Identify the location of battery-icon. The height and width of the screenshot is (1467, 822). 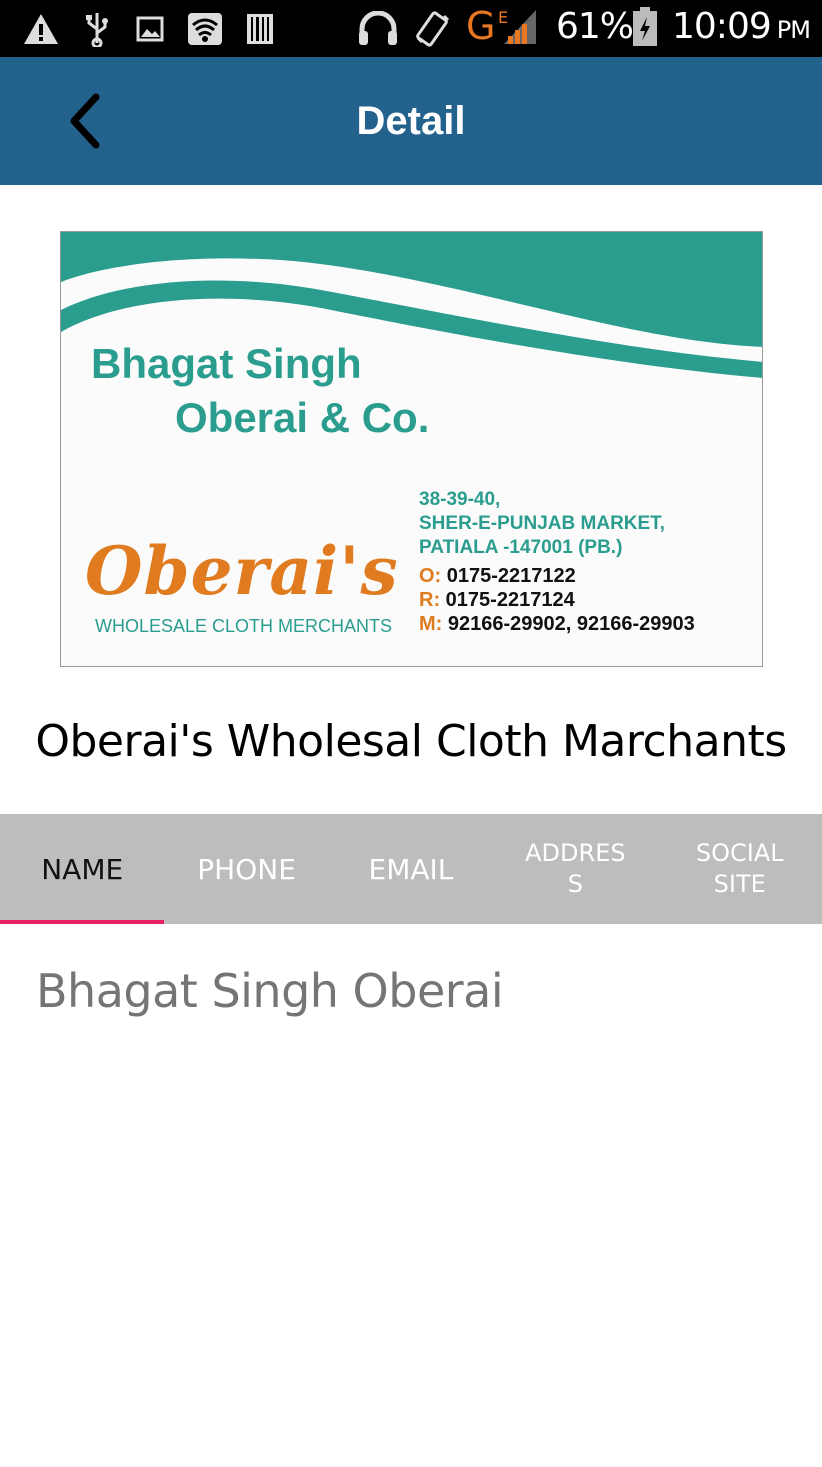
(645, 26).